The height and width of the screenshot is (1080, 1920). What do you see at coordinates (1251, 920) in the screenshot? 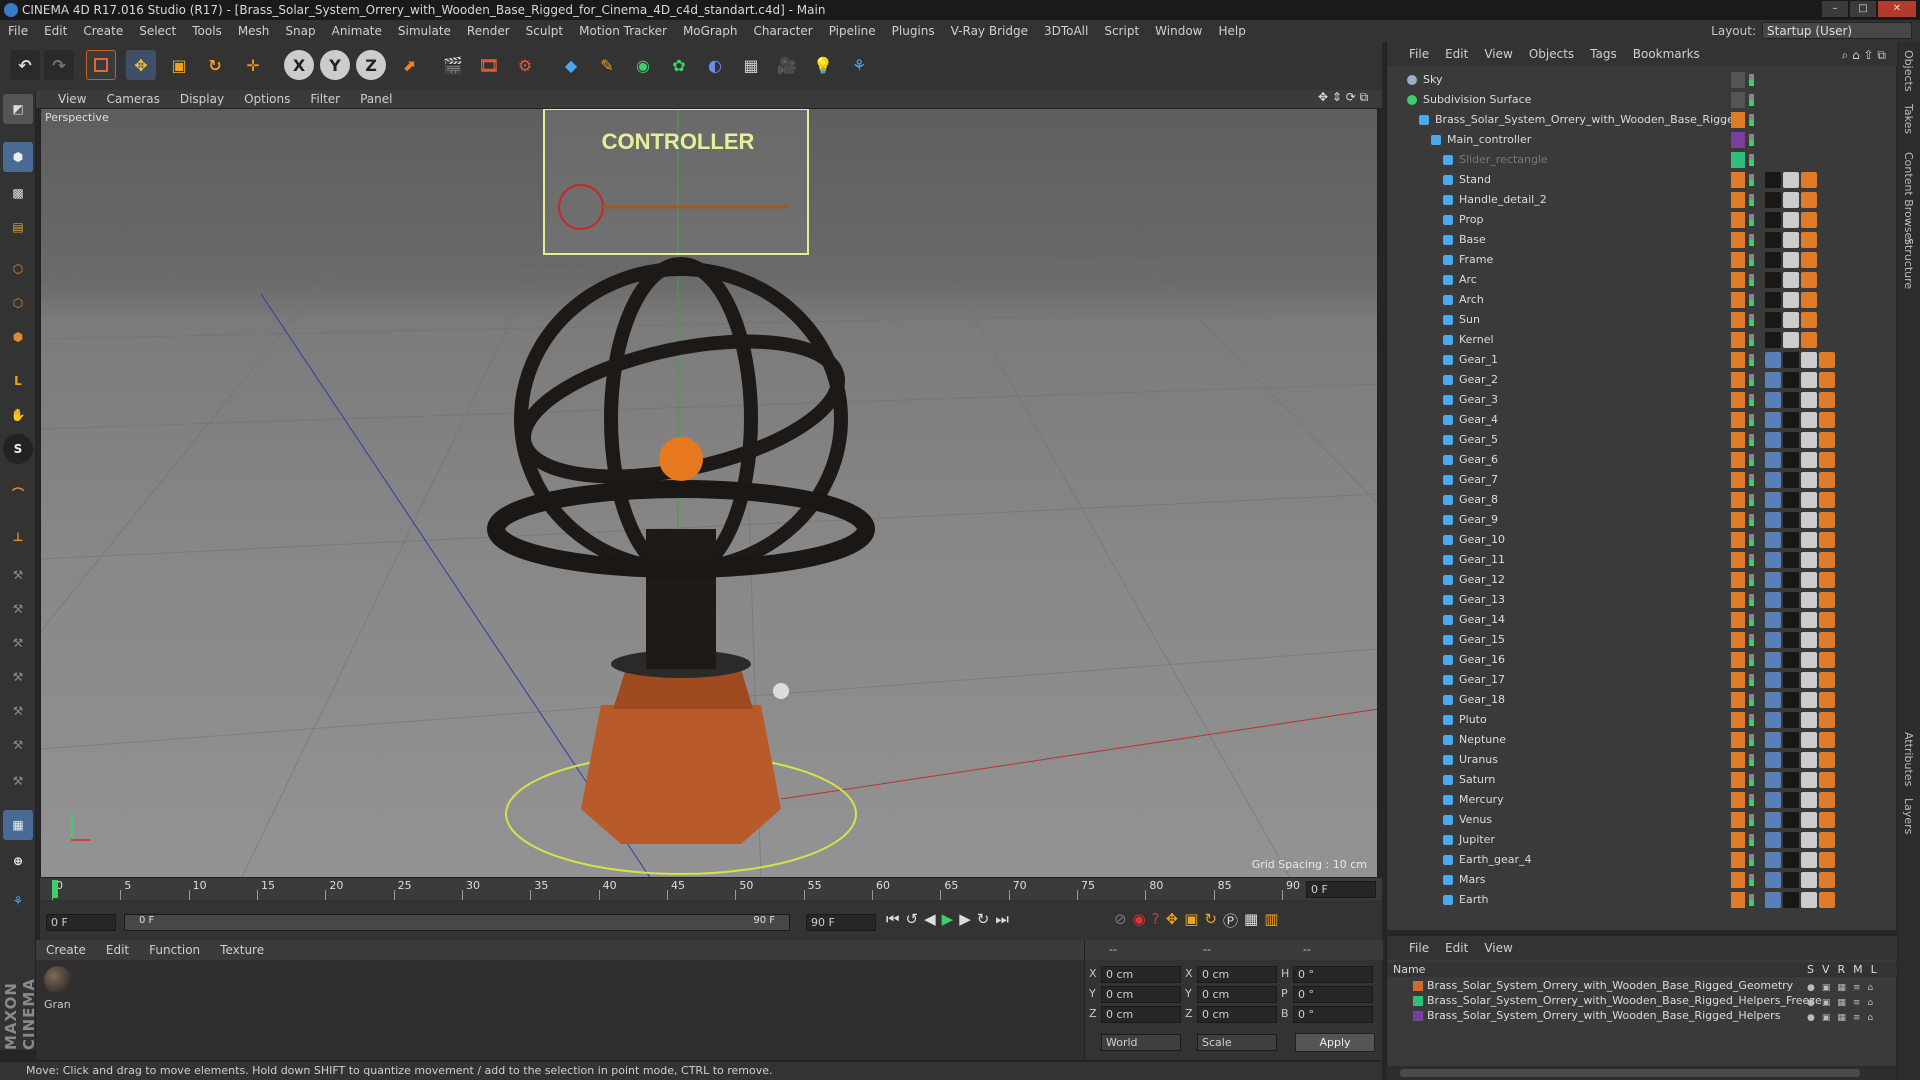
I see `pla-key-icon: ▦` at bounding box center [1251, 920].